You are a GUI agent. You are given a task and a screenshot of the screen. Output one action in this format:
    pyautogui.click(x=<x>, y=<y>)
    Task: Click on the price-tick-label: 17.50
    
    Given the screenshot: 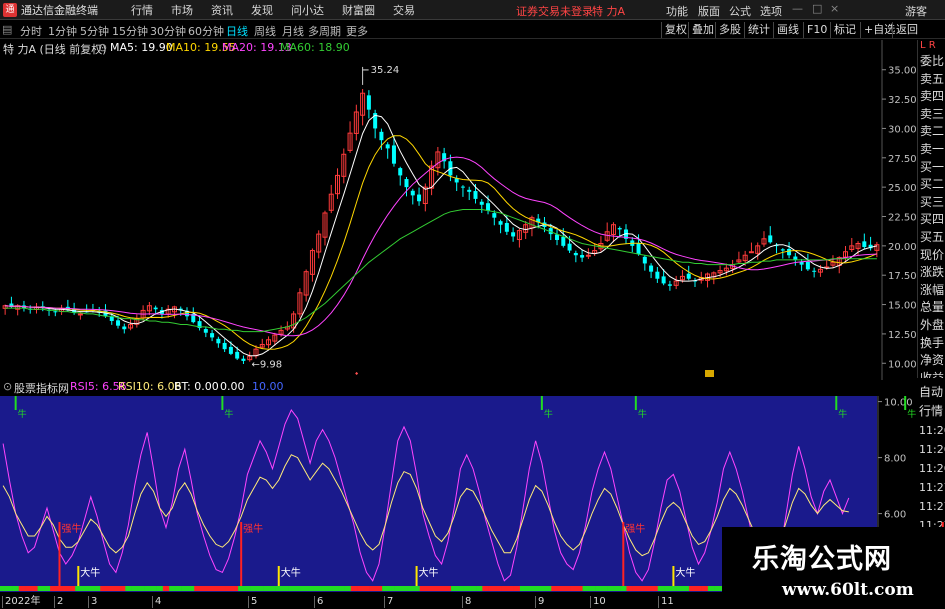 What is the action you would take?
    pyautogui.click(x=902, y=276)
    